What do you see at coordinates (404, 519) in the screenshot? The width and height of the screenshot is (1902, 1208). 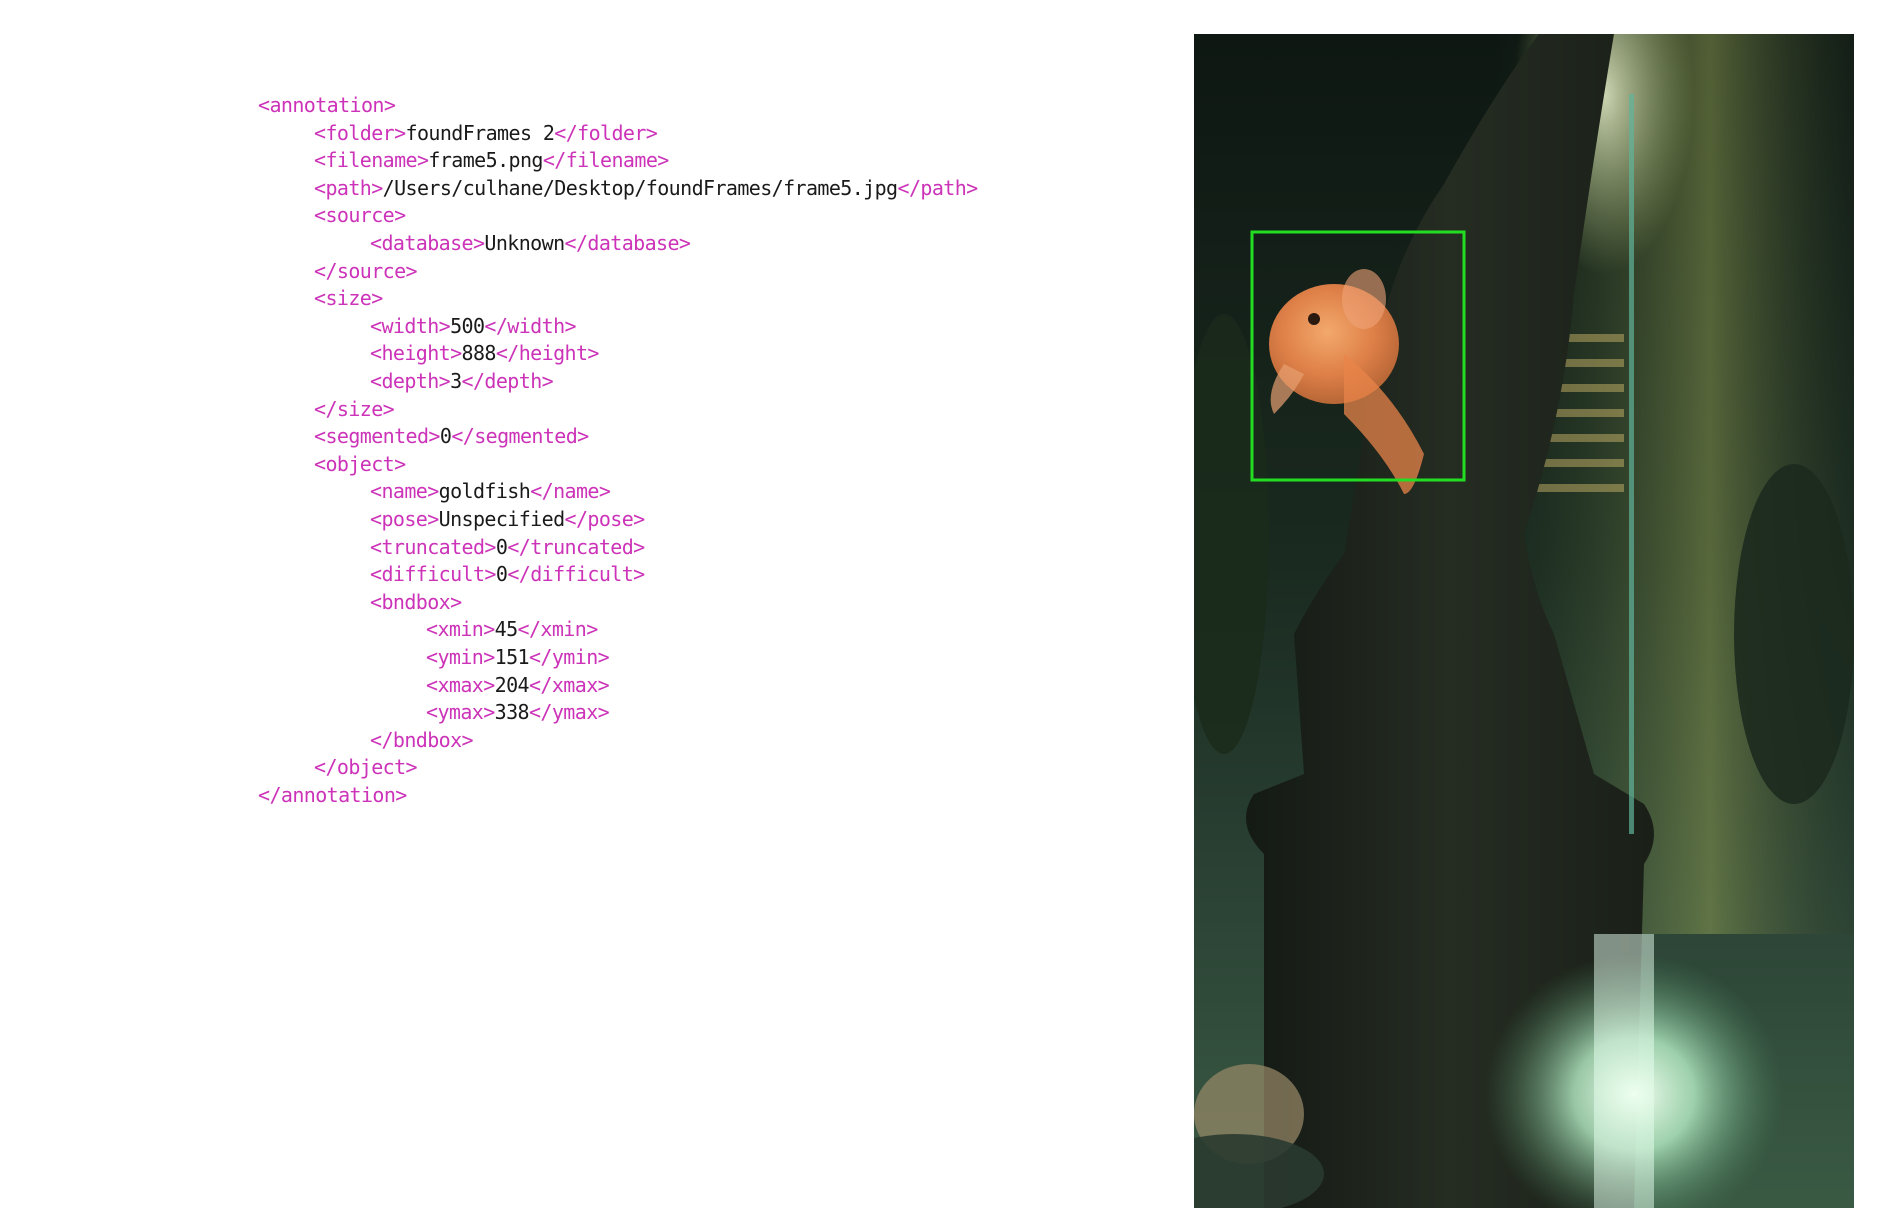 I see `xml-open-tag: <pose>` at bounding box center [404, 519].